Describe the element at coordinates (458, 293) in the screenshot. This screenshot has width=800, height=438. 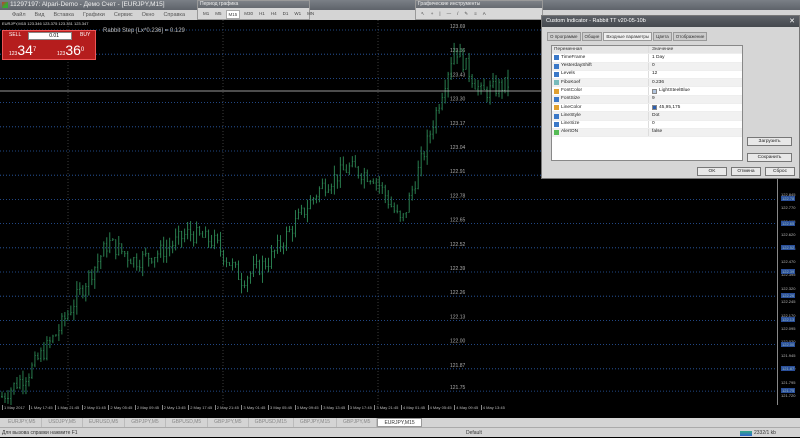
I see `rabbit-level-label: 122.26` at that location.